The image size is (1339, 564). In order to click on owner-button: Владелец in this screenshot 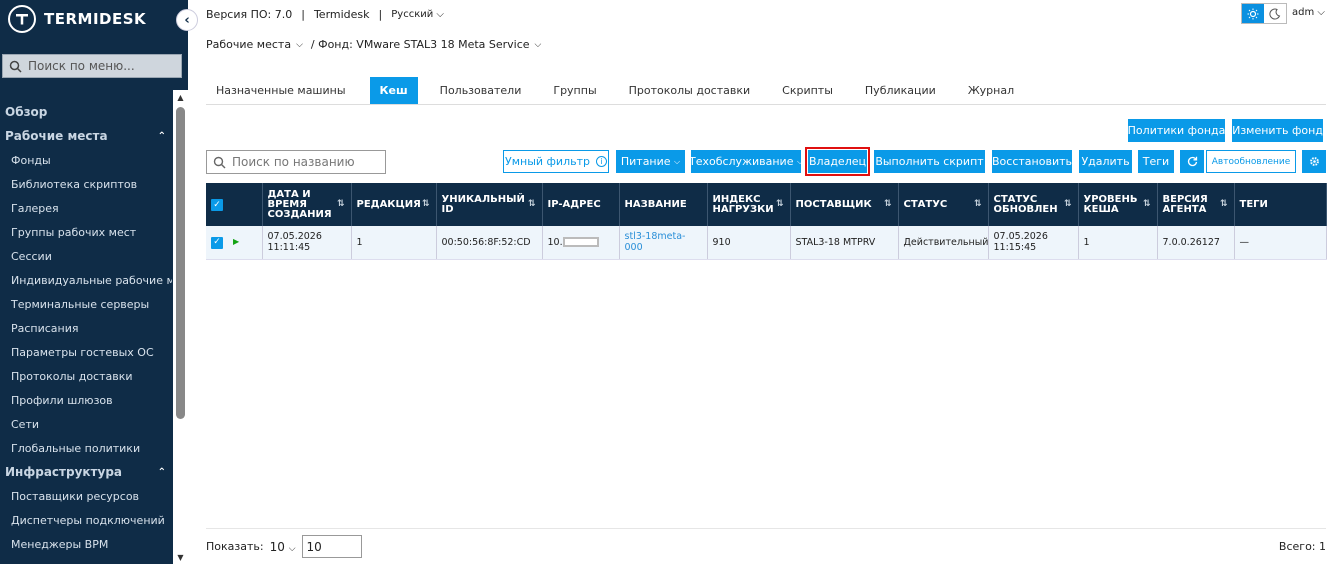, I will do `click(837, 161)`.